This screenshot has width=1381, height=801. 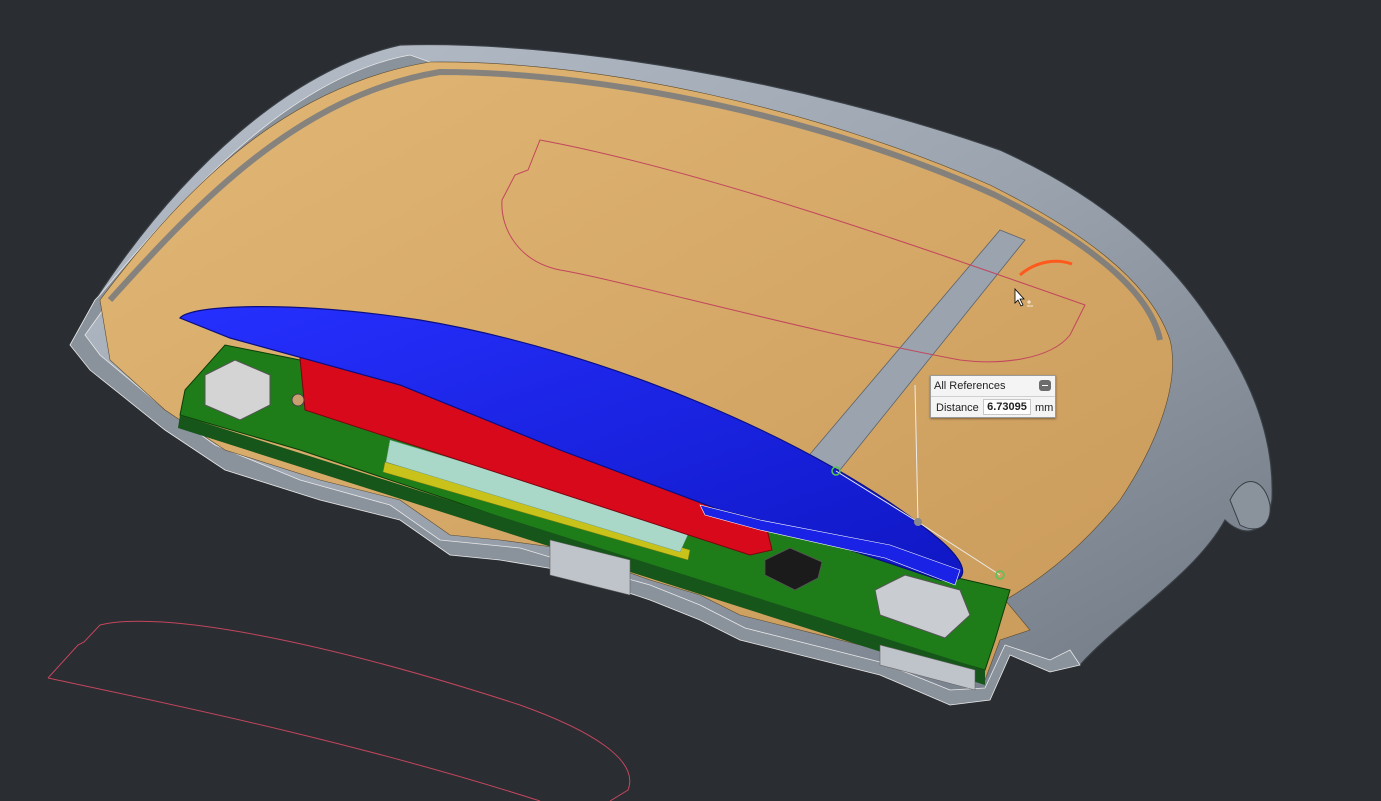 I want to click on measure-popup-title: All References, so click(x=970, y=386).